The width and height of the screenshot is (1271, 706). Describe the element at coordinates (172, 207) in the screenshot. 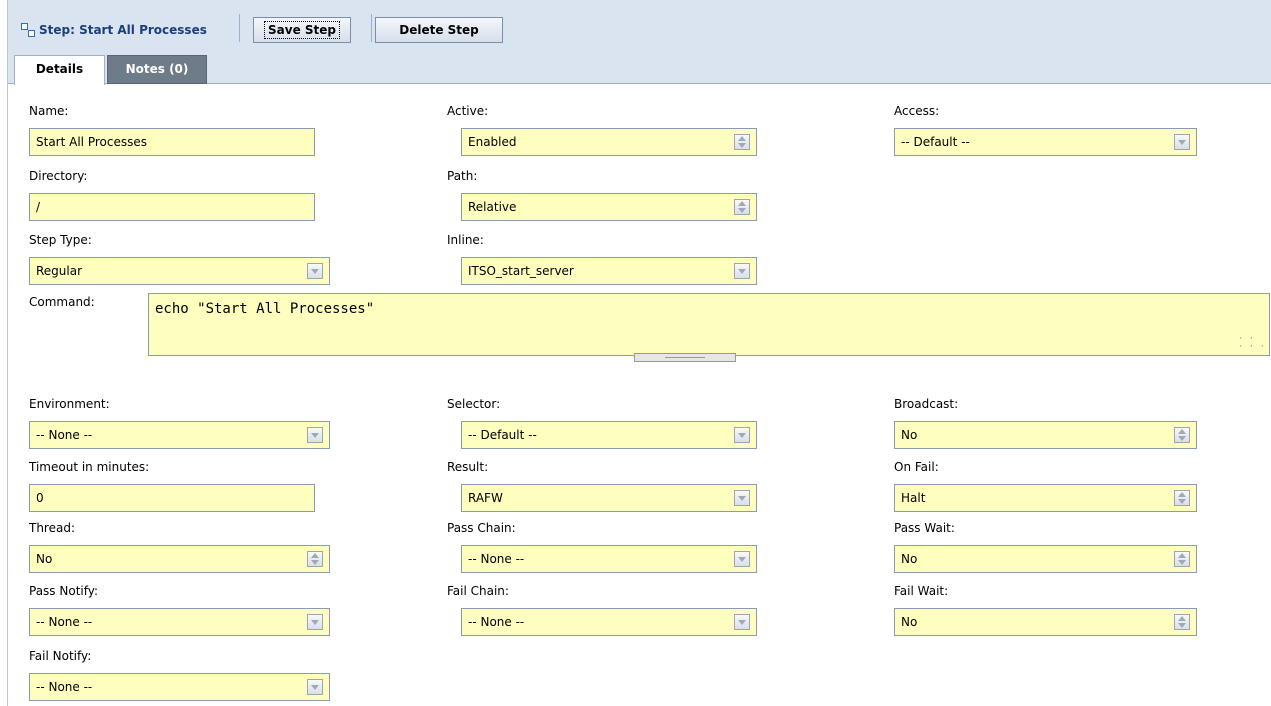

I see `directory-field: /` at that location.